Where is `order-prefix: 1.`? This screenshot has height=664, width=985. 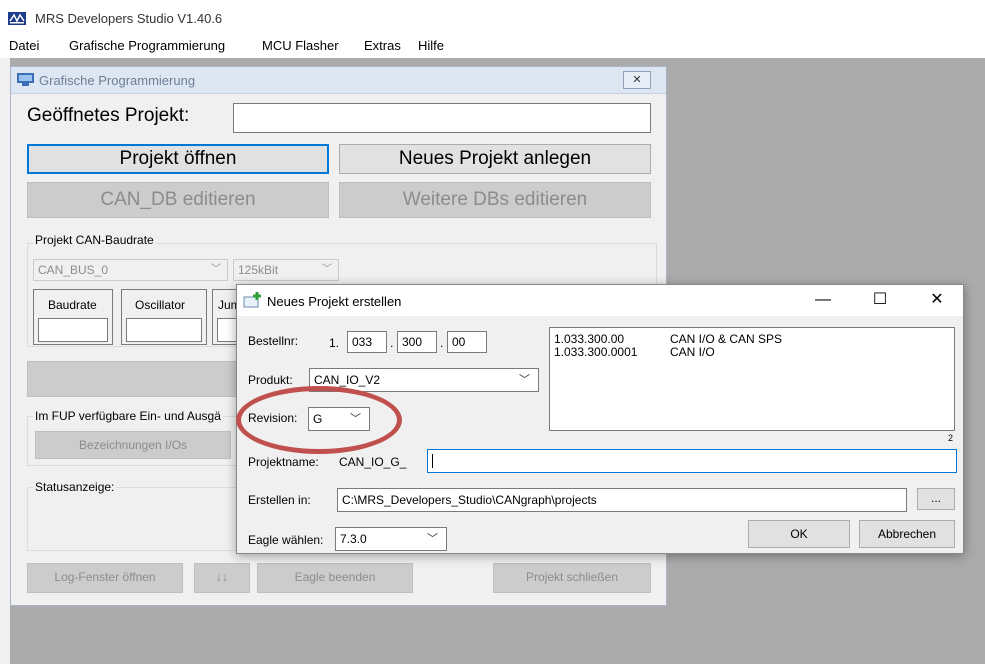
order-prefix: 1. is located at coordinates (334, 343).